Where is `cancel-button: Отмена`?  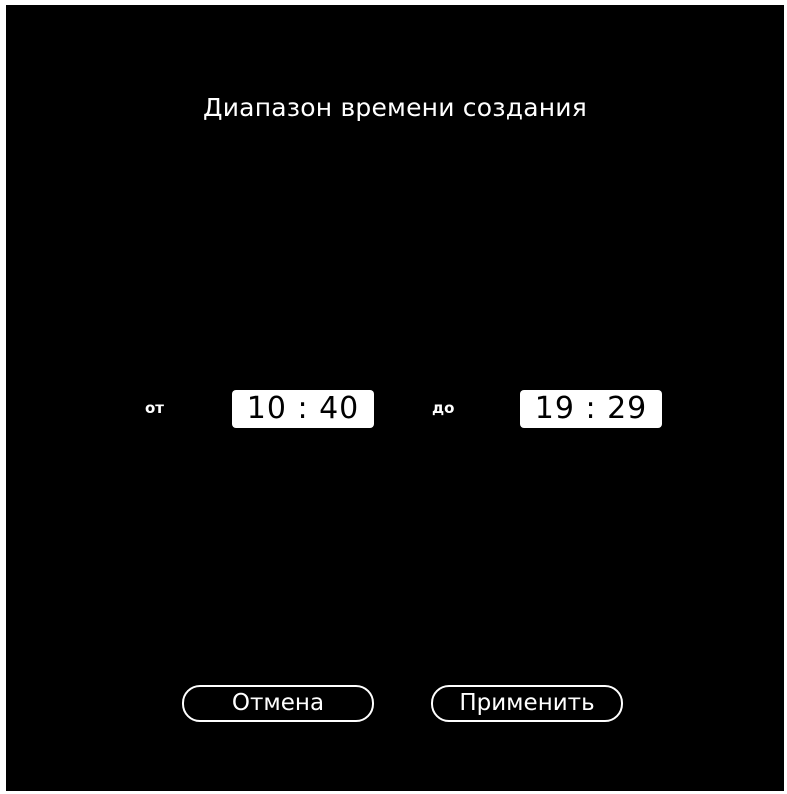 cancel-button: Отмена is located at coordinates (278, 703).